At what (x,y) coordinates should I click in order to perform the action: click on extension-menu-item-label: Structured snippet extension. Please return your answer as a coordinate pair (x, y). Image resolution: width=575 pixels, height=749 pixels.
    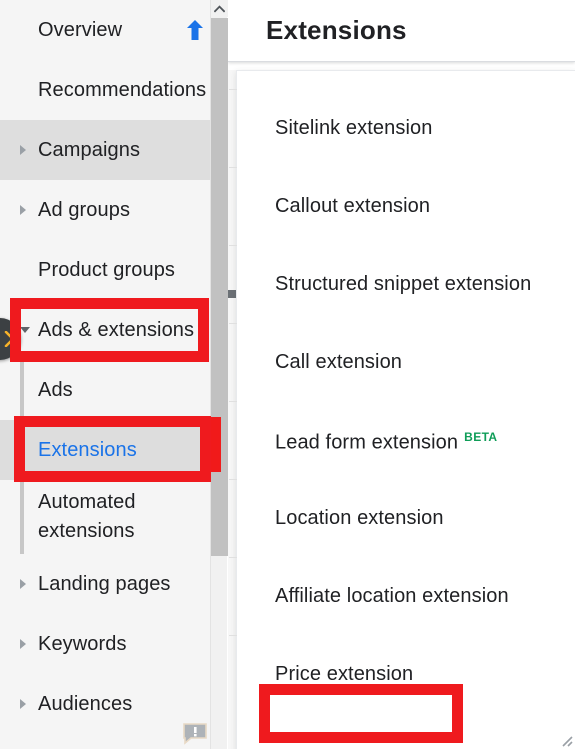
    Looking at the image, I should click on (403, 284).